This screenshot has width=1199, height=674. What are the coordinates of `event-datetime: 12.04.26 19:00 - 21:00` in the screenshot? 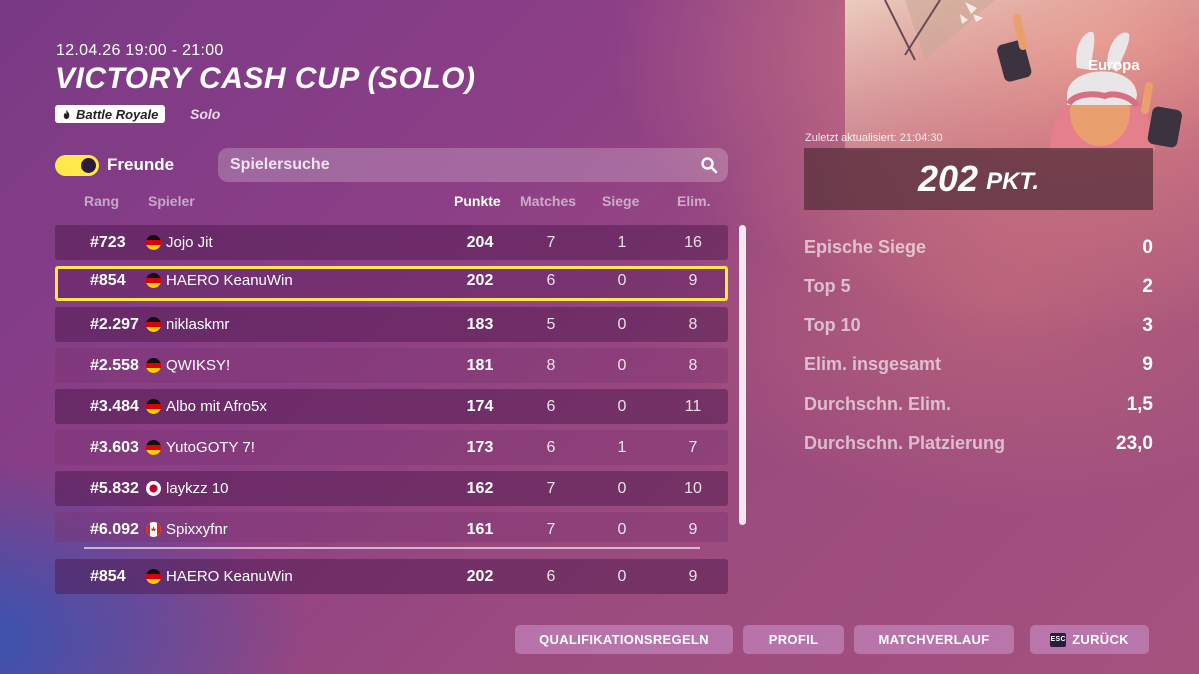 It's located at (140, 50).